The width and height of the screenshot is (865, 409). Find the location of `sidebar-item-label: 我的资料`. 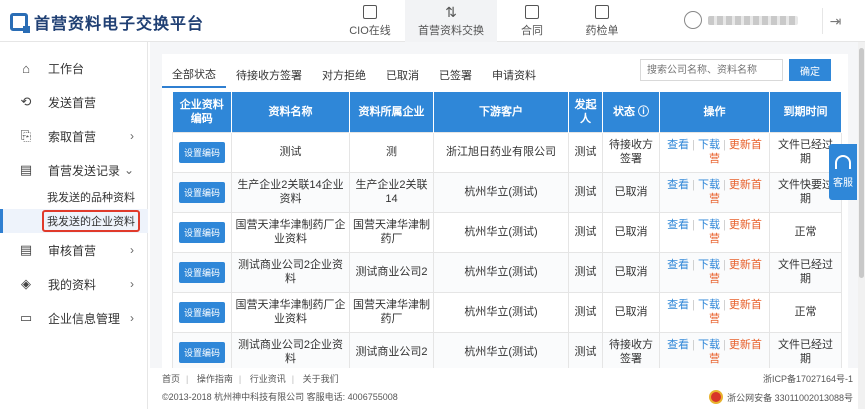

sidebar-item-label: 我的资料 is located at coordinates (72, 284).